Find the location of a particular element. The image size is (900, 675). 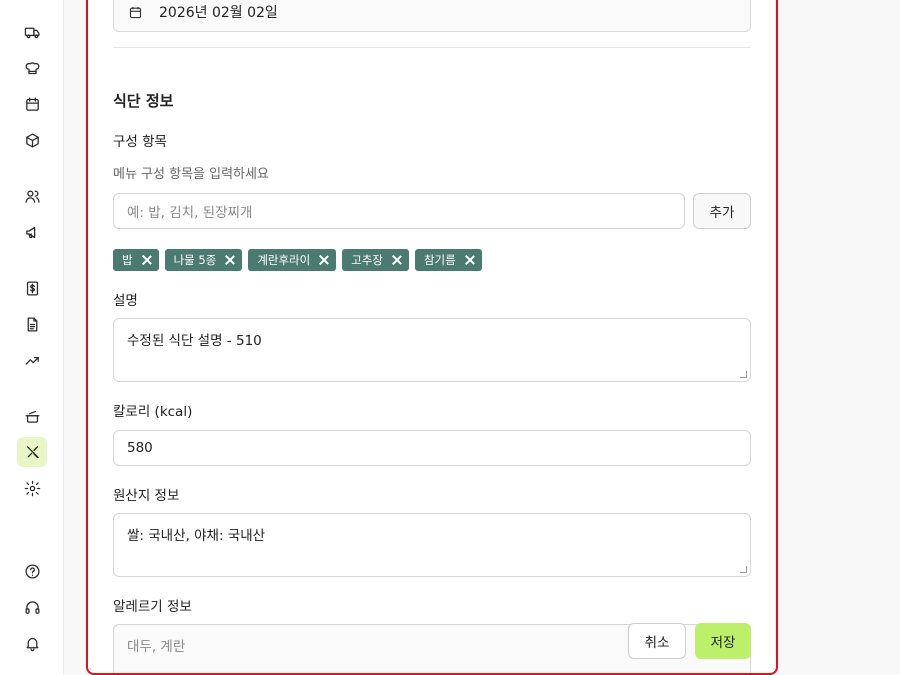

description-label: 설명 is located at coordinates (125, 301).